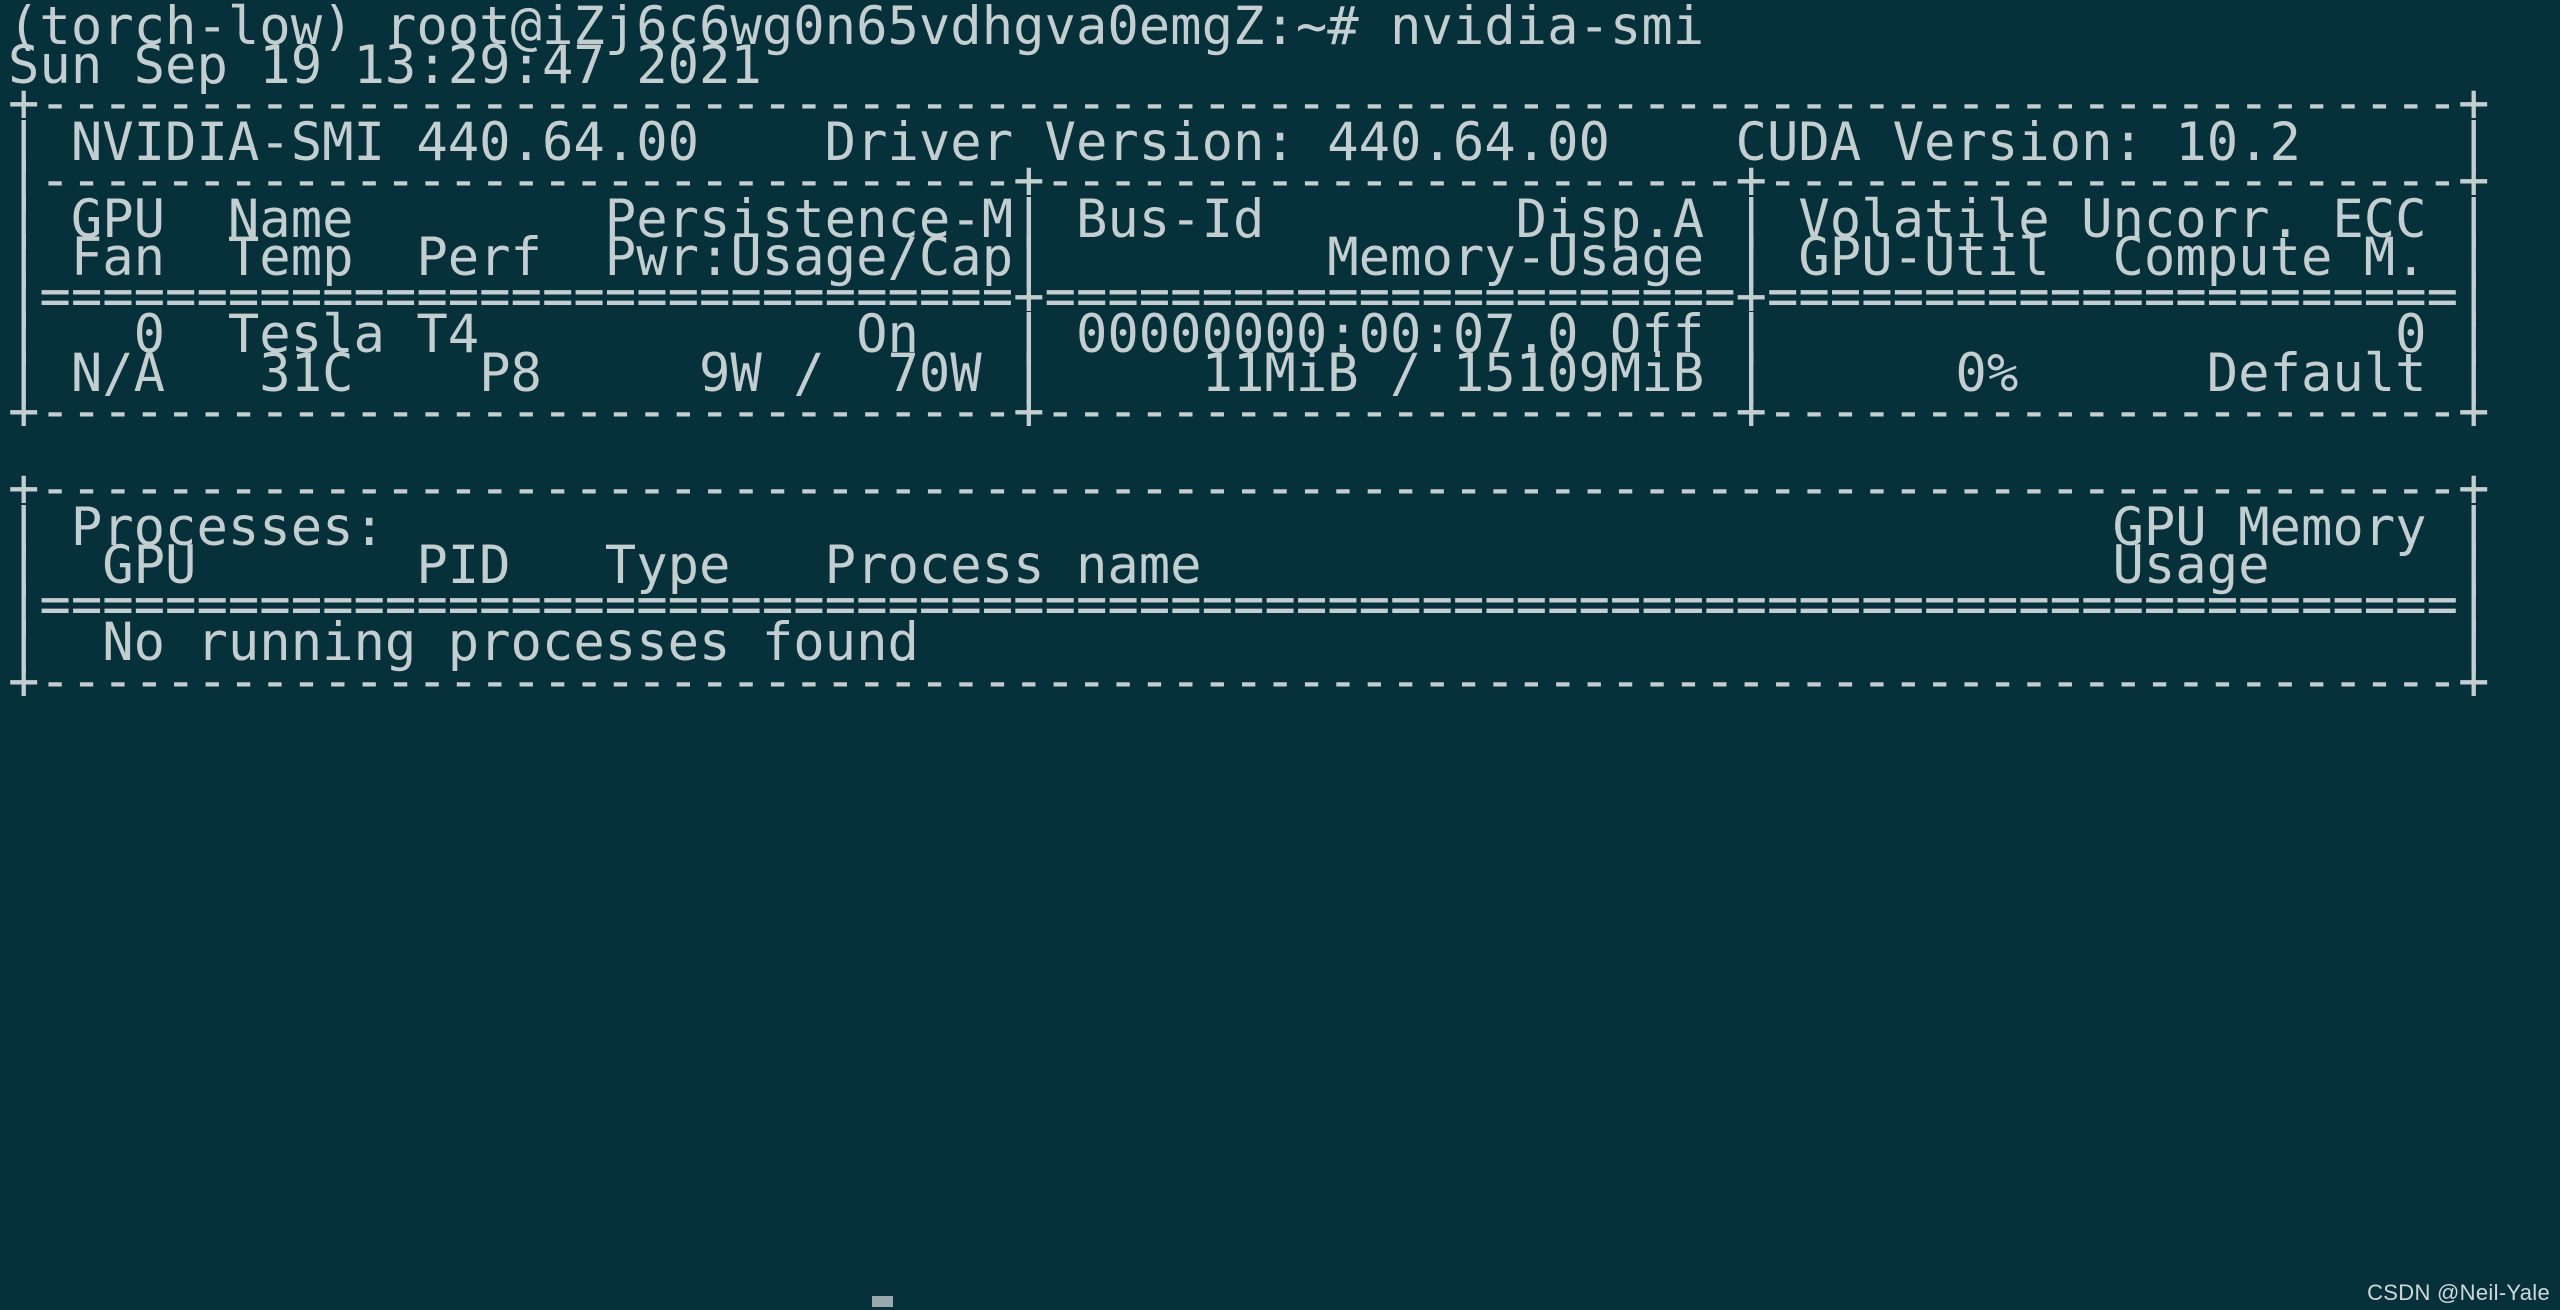  What do you see at coordinates (882, 1301) in the screenshot?
I see `terminal-cursor` at bounding box center [882, 1301].